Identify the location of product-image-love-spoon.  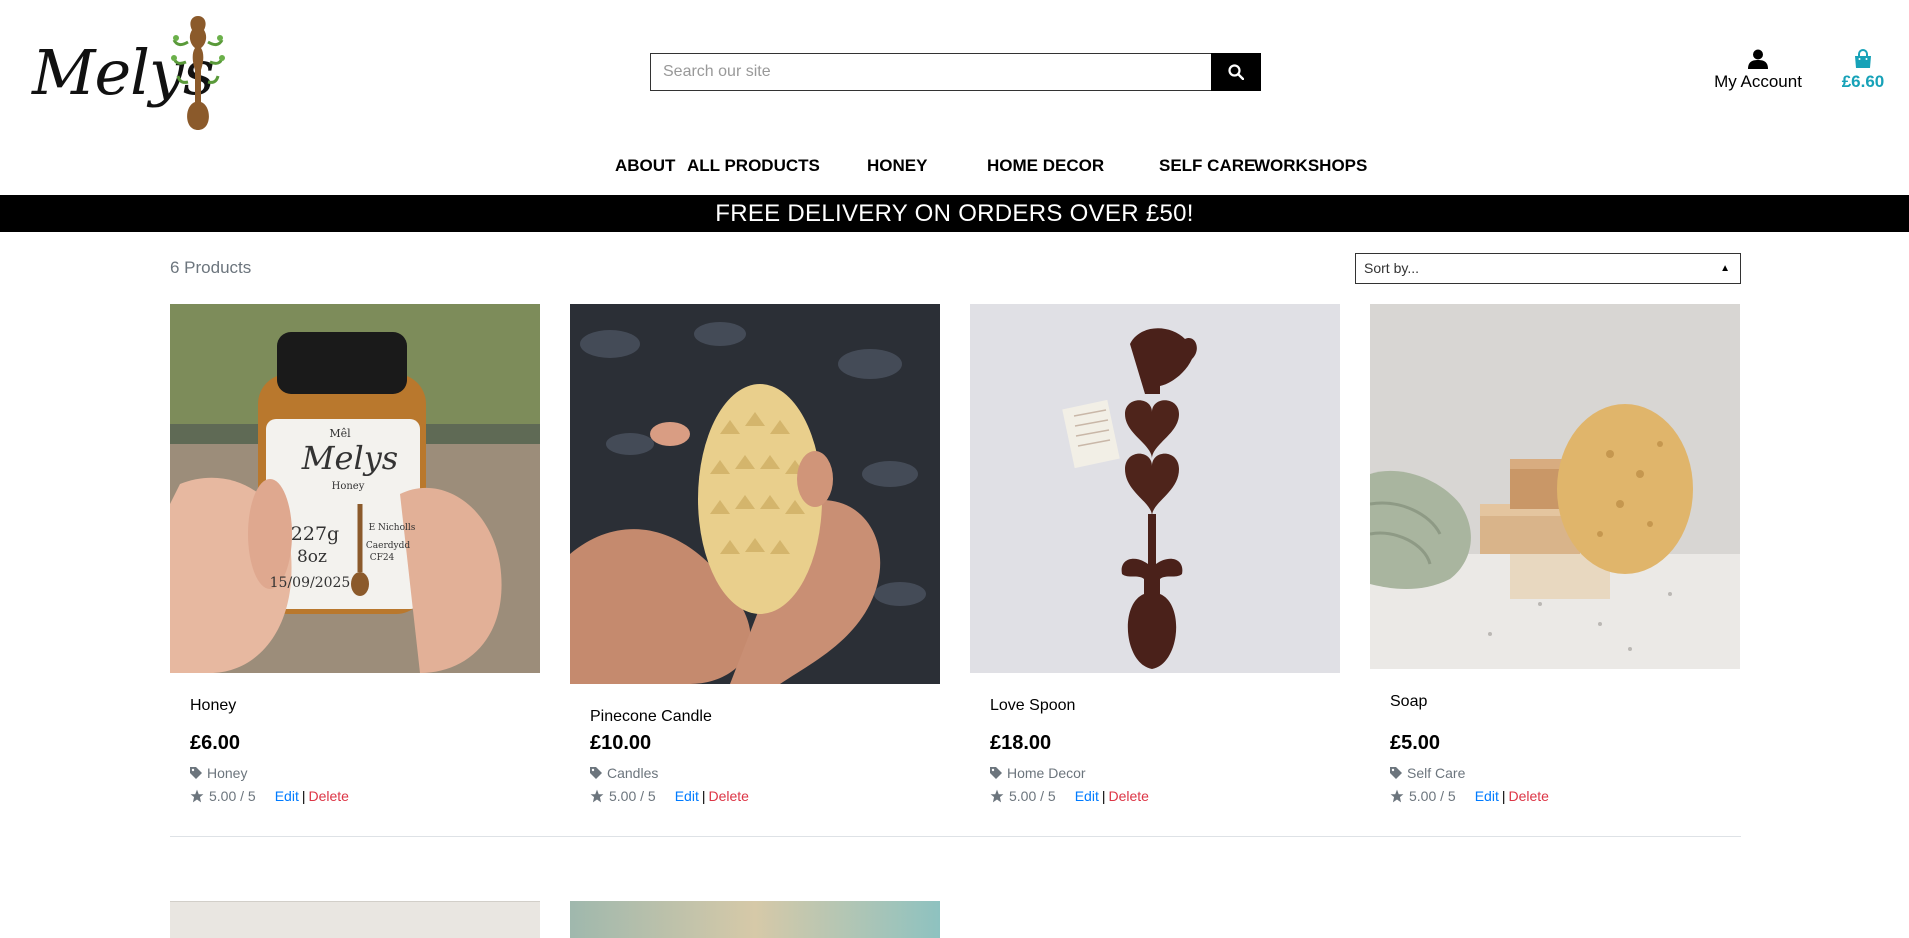
(1155, 488).